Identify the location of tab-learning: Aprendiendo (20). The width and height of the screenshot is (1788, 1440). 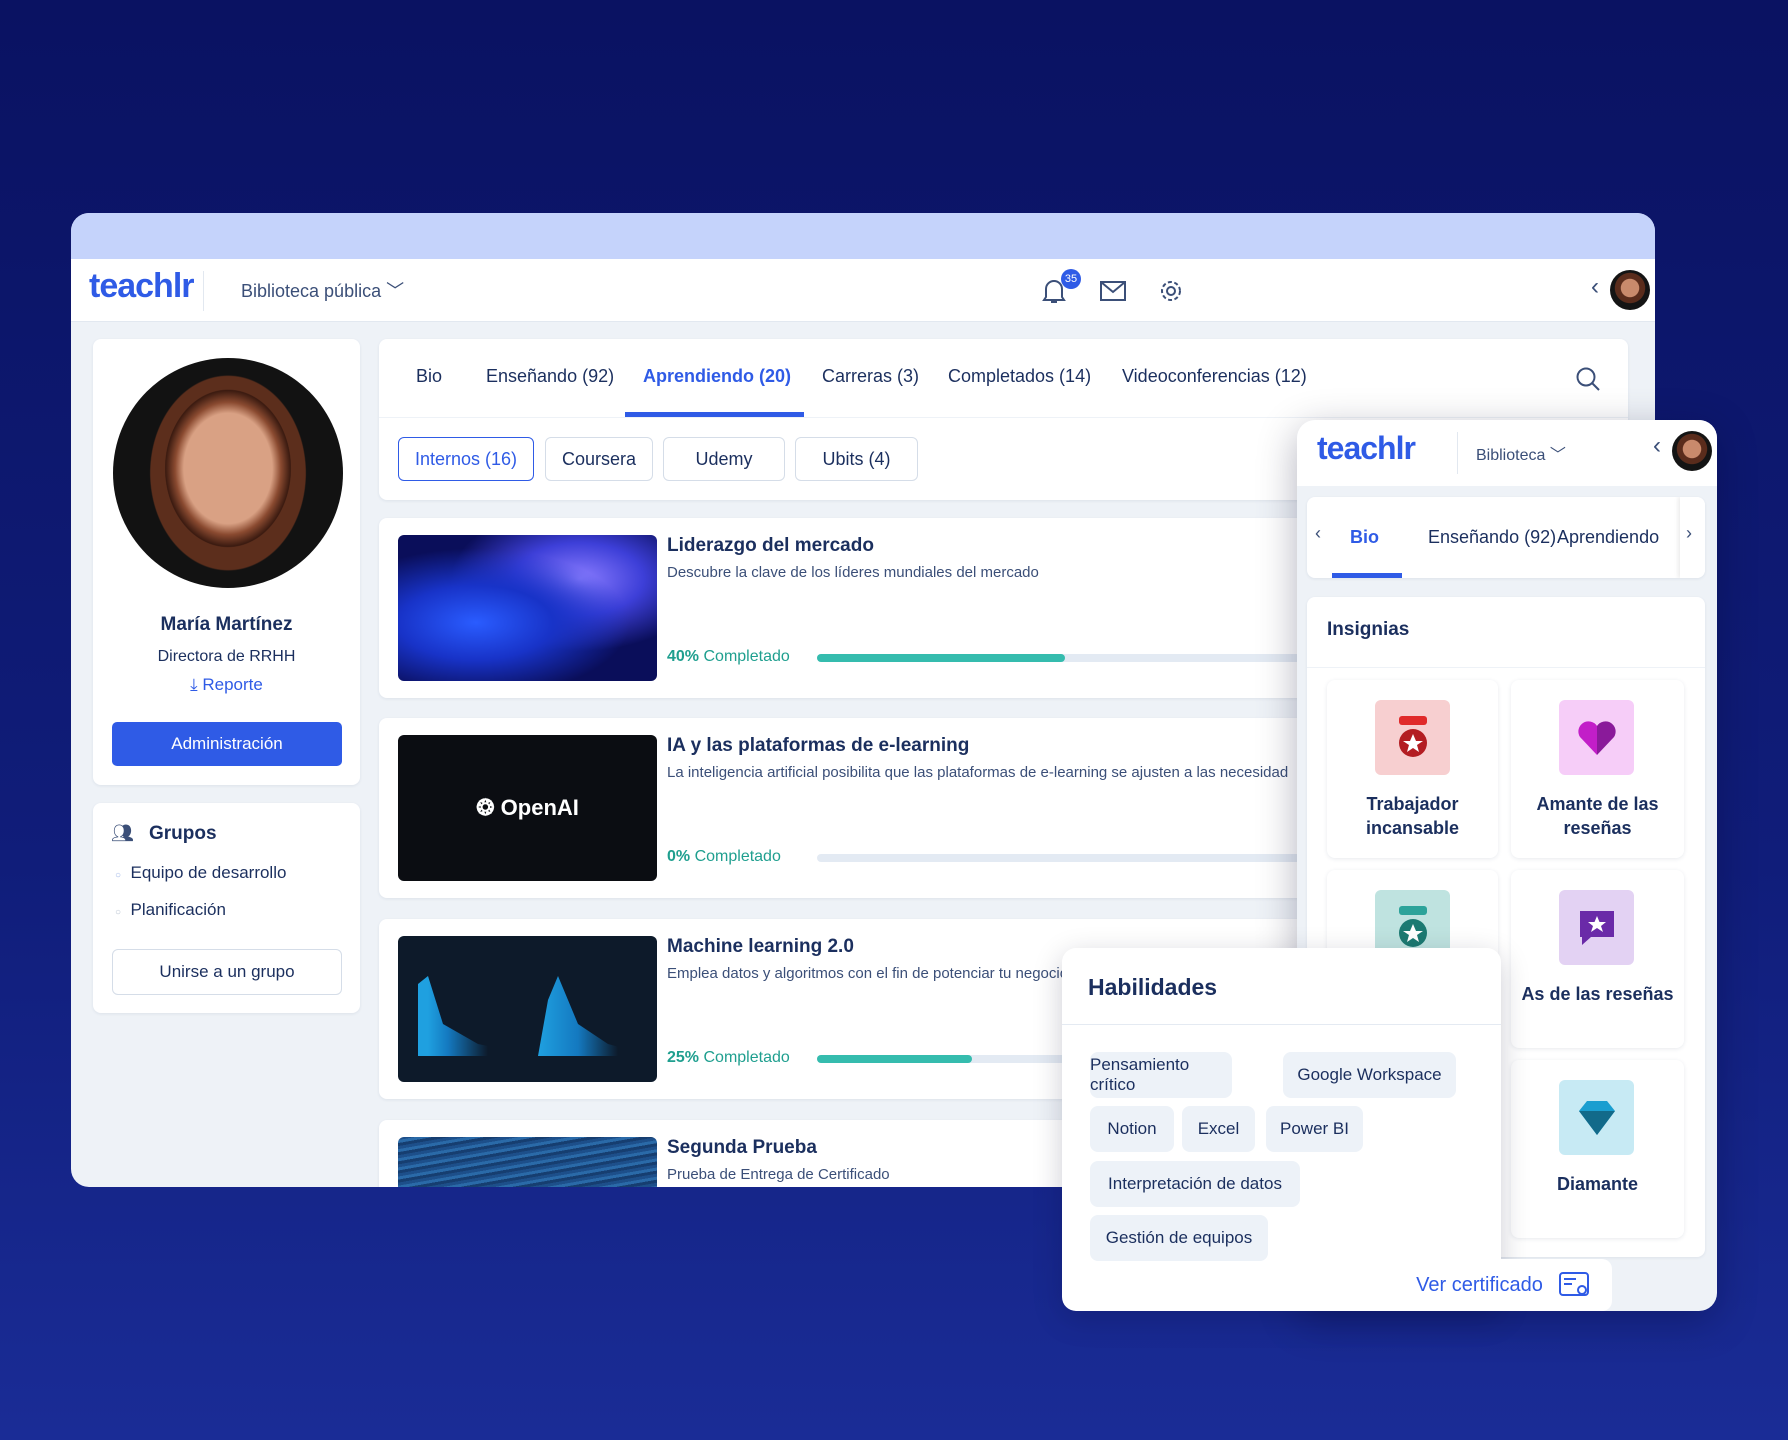
(717, 376).